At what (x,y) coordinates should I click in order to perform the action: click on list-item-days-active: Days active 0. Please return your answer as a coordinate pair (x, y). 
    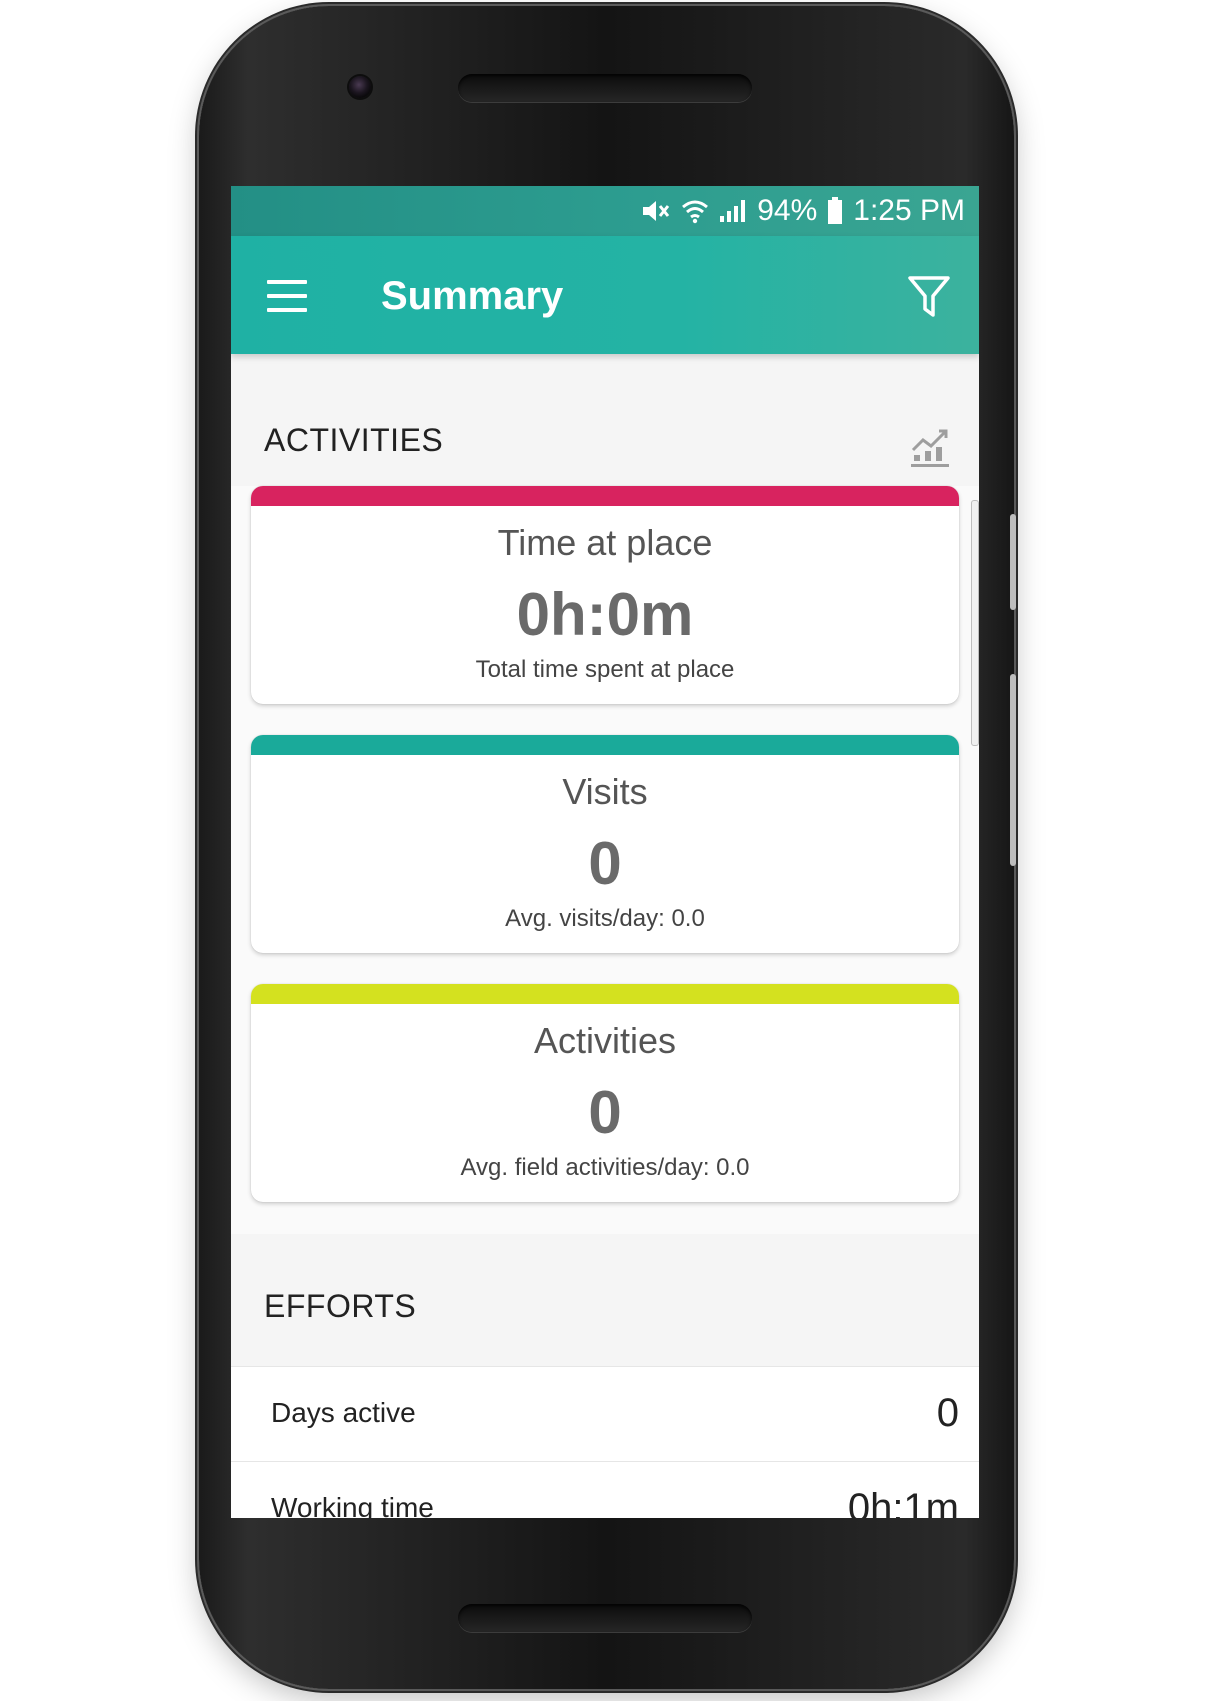
    Looking at the image, I should click on (605, 1413).